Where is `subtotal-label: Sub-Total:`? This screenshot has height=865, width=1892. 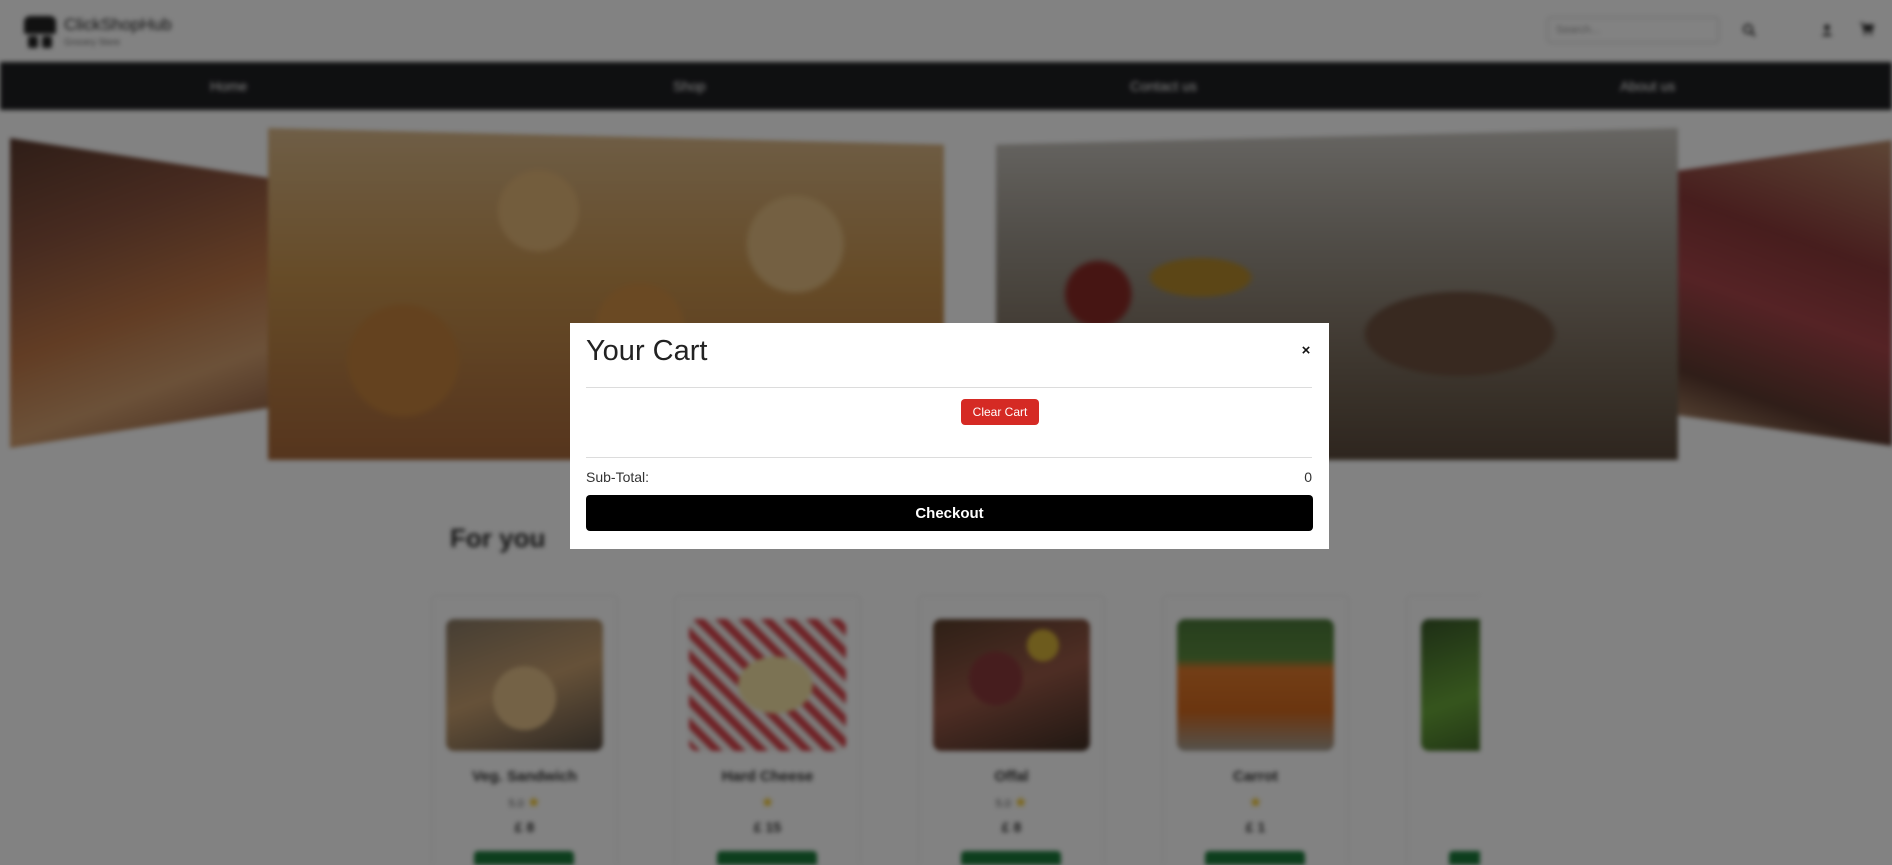 subtotal-label: Sub-Total: is located at coordinates (618, 477).